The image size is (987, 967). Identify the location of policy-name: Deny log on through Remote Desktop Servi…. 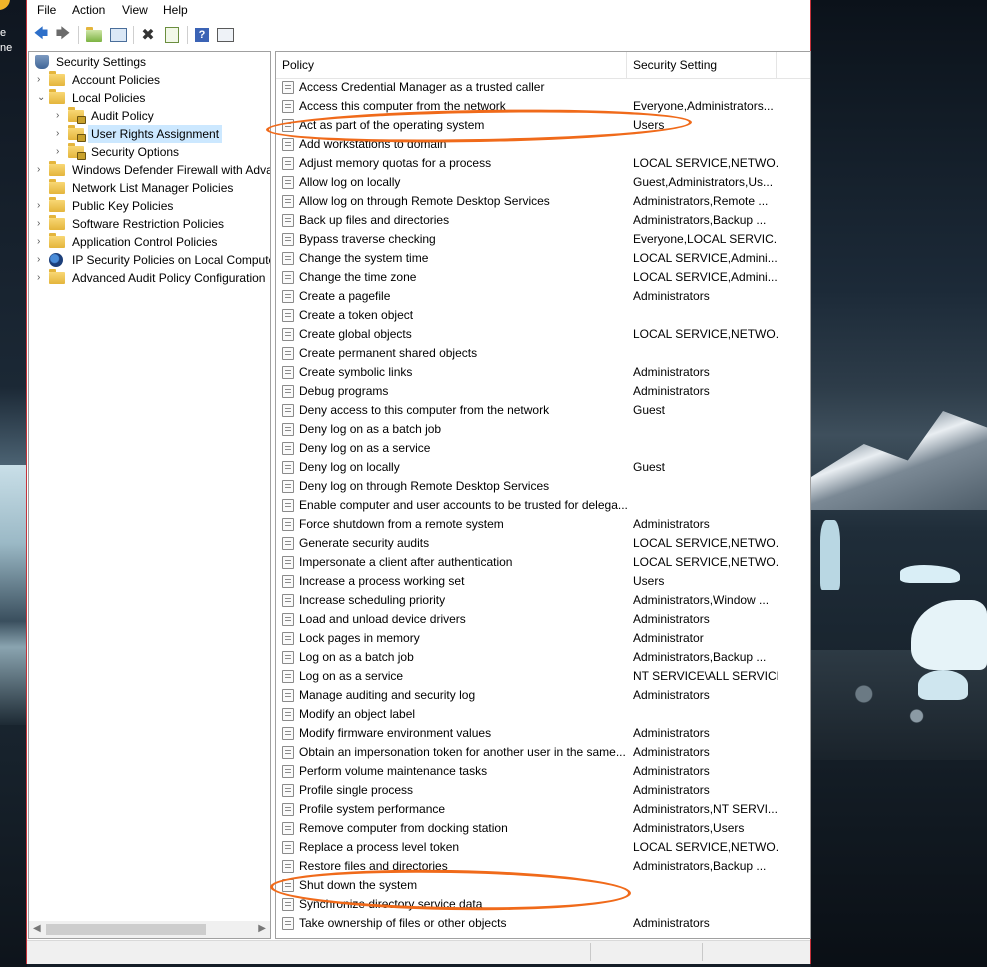
(424, 486).